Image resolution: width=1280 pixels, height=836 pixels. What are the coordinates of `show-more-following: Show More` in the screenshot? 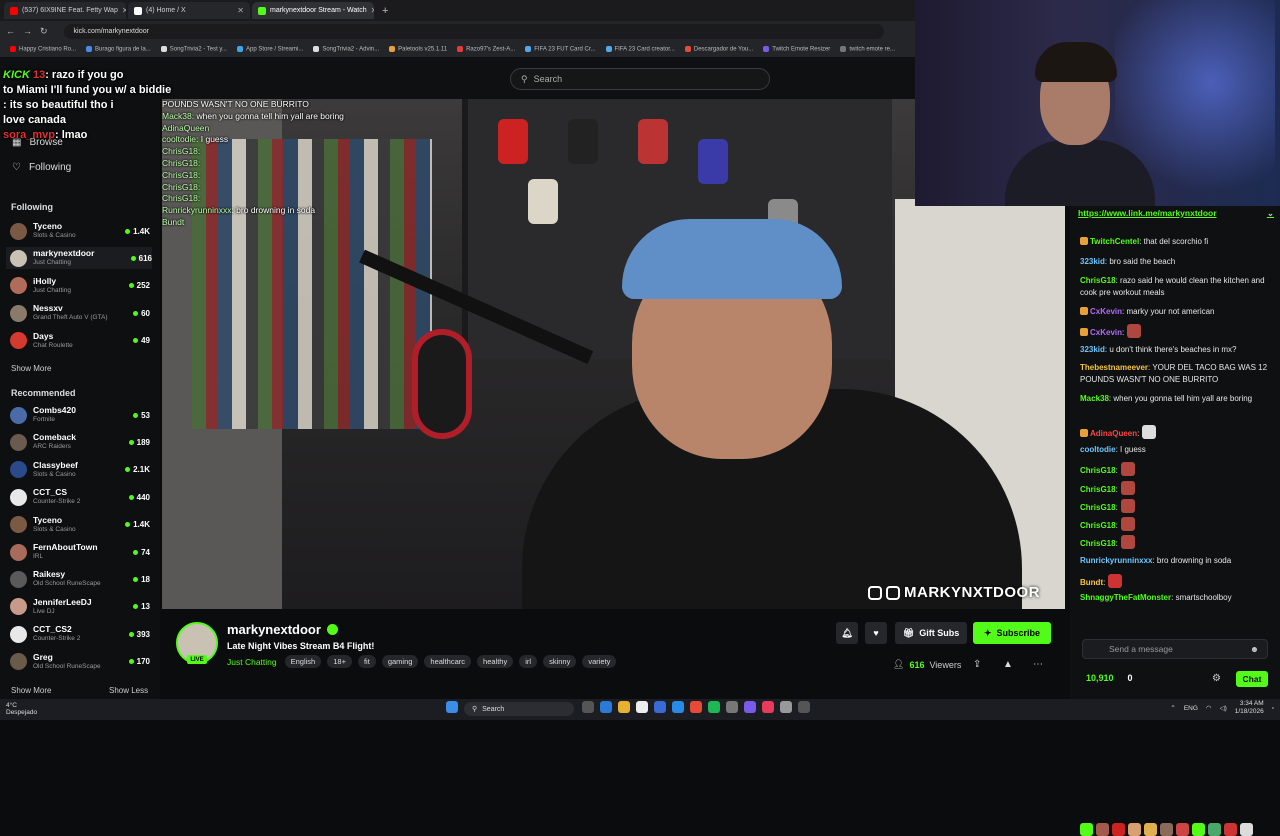 It's located at (31, 368).